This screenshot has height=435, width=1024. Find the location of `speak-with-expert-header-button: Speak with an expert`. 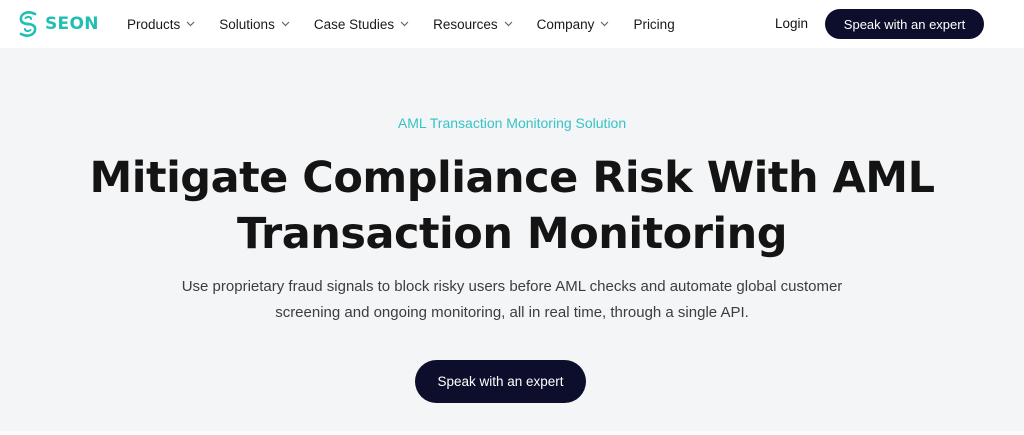

speak-with-expert-header-button: Speak with an expert is located at coordinates (904, 24).